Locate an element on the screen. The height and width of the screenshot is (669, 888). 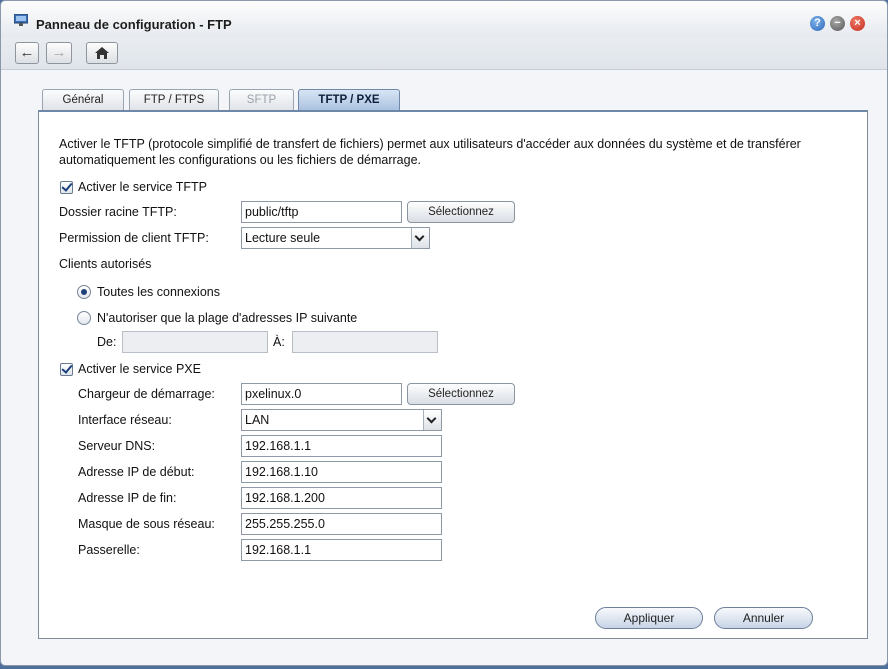
tftp-permission-select: Lecture seule is located at coordinates (335, 238).